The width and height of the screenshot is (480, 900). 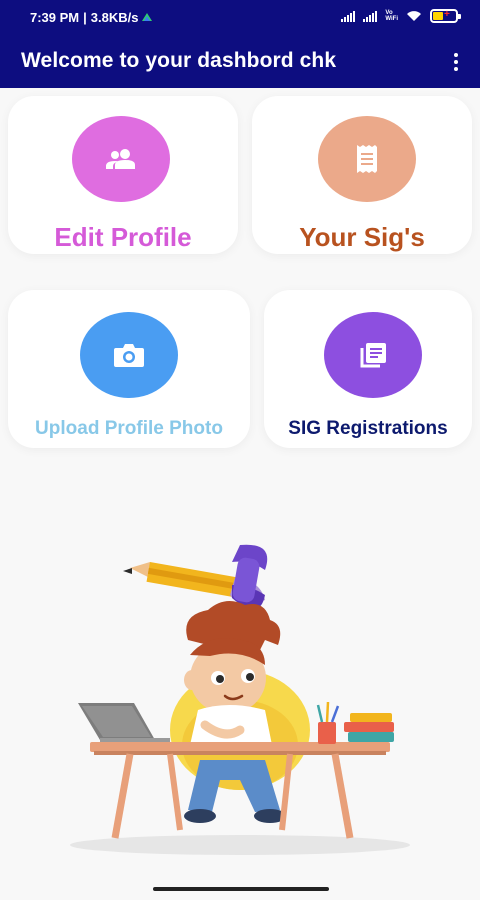 I want to click on upload-photo-card: Upload Profile Photo, so click(x=129, y=369).